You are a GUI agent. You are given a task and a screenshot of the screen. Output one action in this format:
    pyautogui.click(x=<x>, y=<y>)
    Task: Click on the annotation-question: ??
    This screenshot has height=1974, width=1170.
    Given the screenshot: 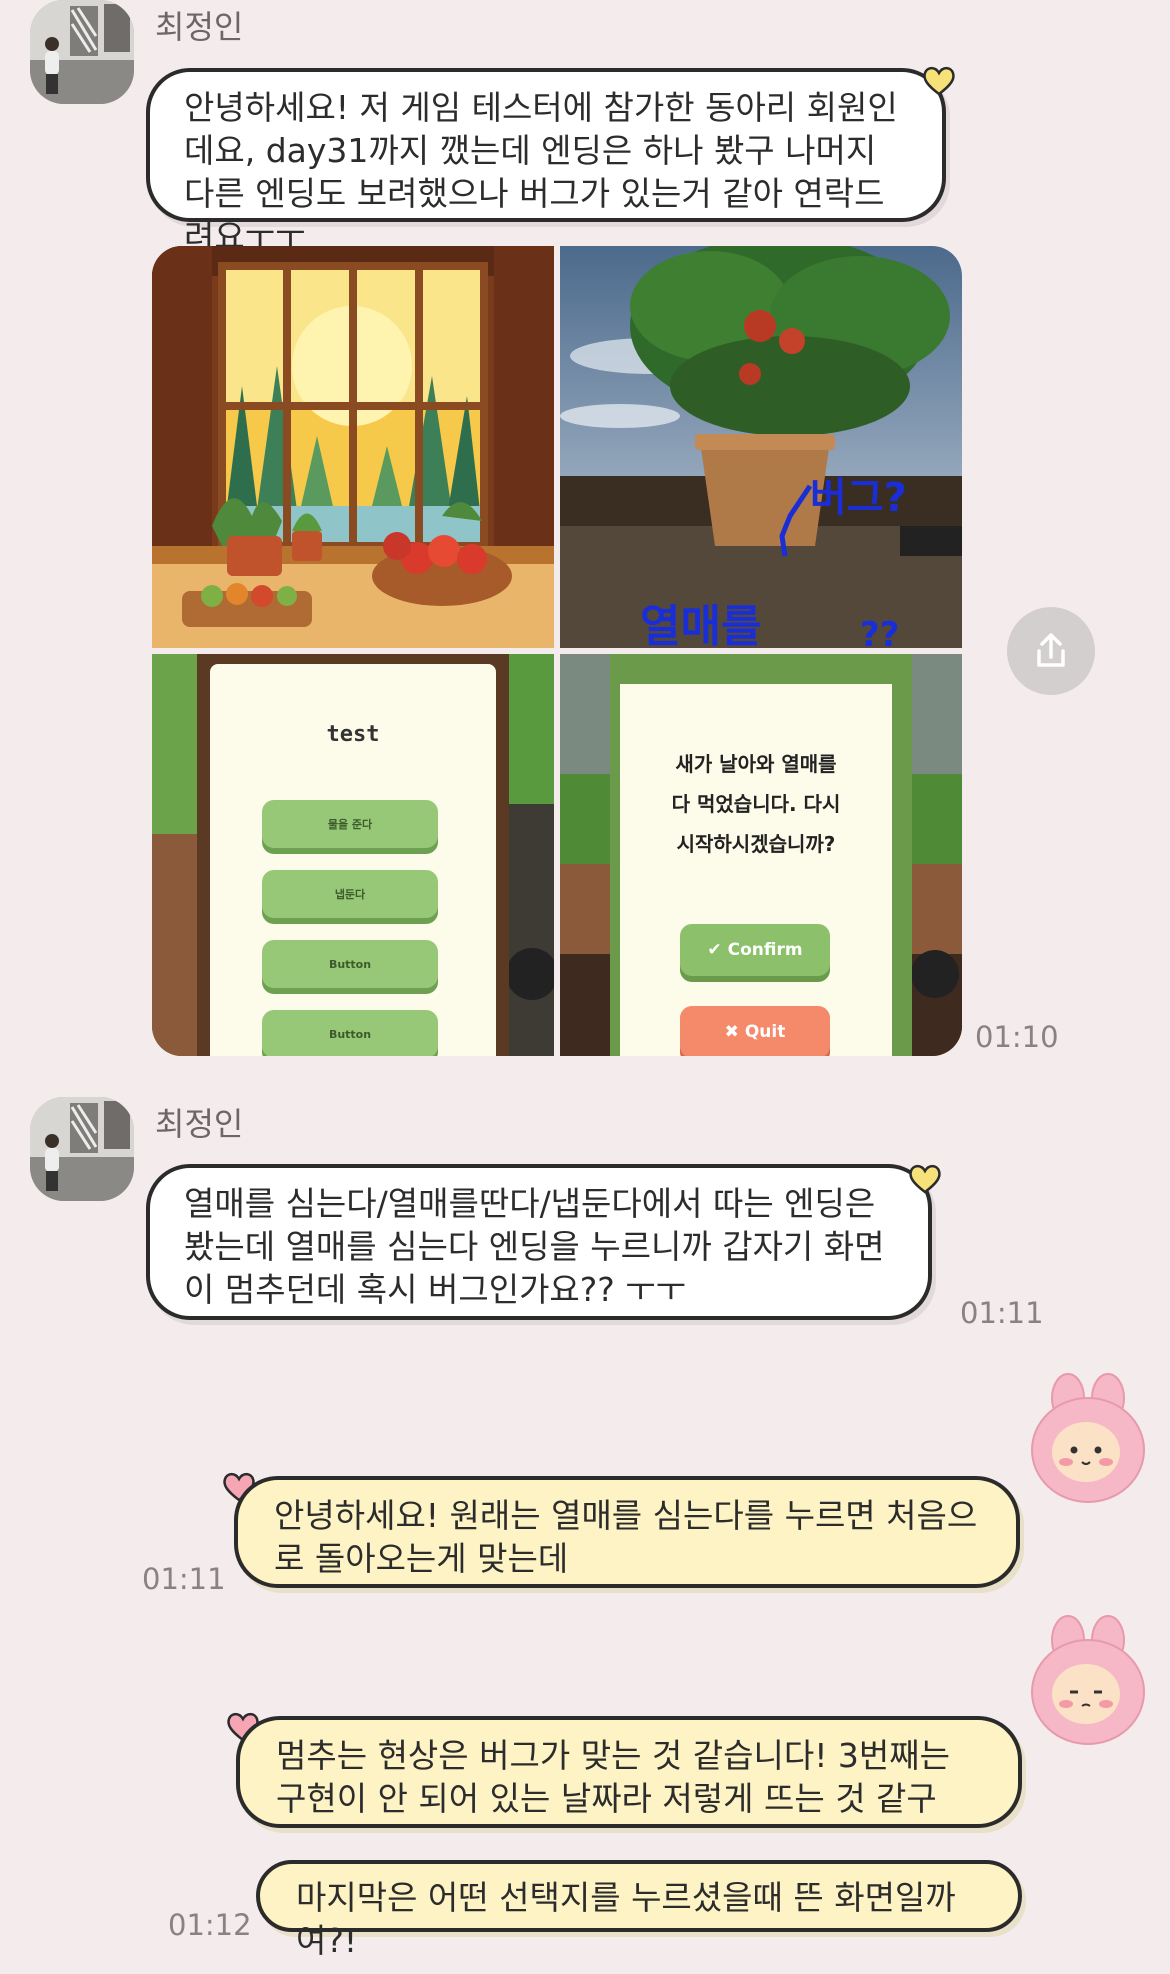 What is the action you would take?
    pyautogui.click(x=879, y=631)
    